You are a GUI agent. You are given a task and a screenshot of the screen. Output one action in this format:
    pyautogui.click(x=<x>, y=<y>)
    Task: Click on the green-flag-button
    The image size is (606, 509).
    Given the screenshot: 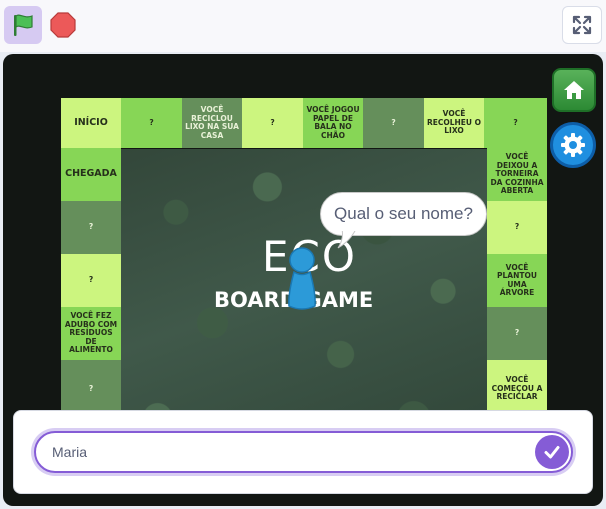 What is the action you would take?
    pyautogui.click(x=23, y=25)
    